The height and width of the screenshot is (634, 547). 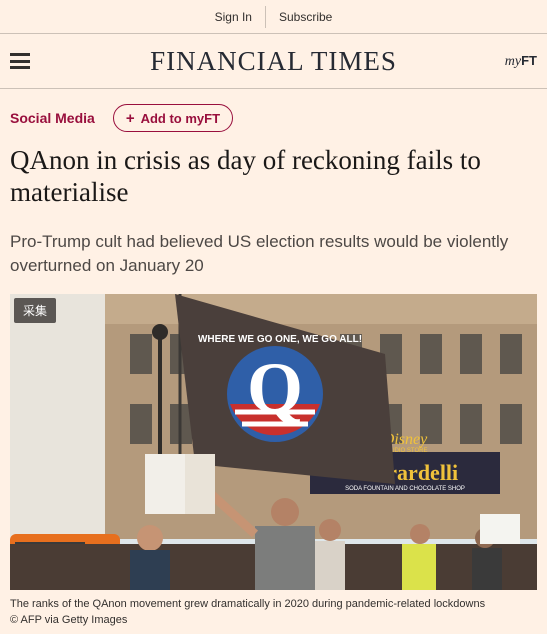 I want to click on subscribe-link: Subscribe, so click(x=305, y=17).